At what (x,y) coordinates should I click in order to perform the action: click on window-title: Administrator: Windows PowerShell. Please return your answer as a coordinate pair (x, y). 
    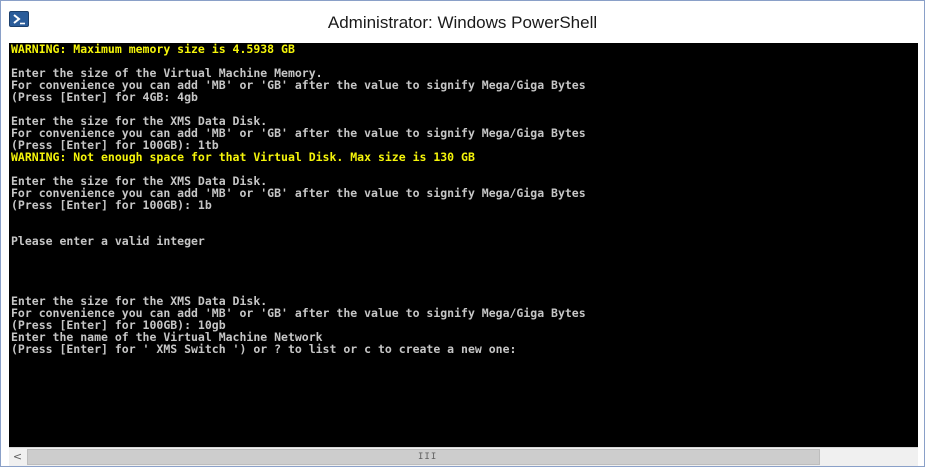
    Looking at the image, I should click on (462, 22).